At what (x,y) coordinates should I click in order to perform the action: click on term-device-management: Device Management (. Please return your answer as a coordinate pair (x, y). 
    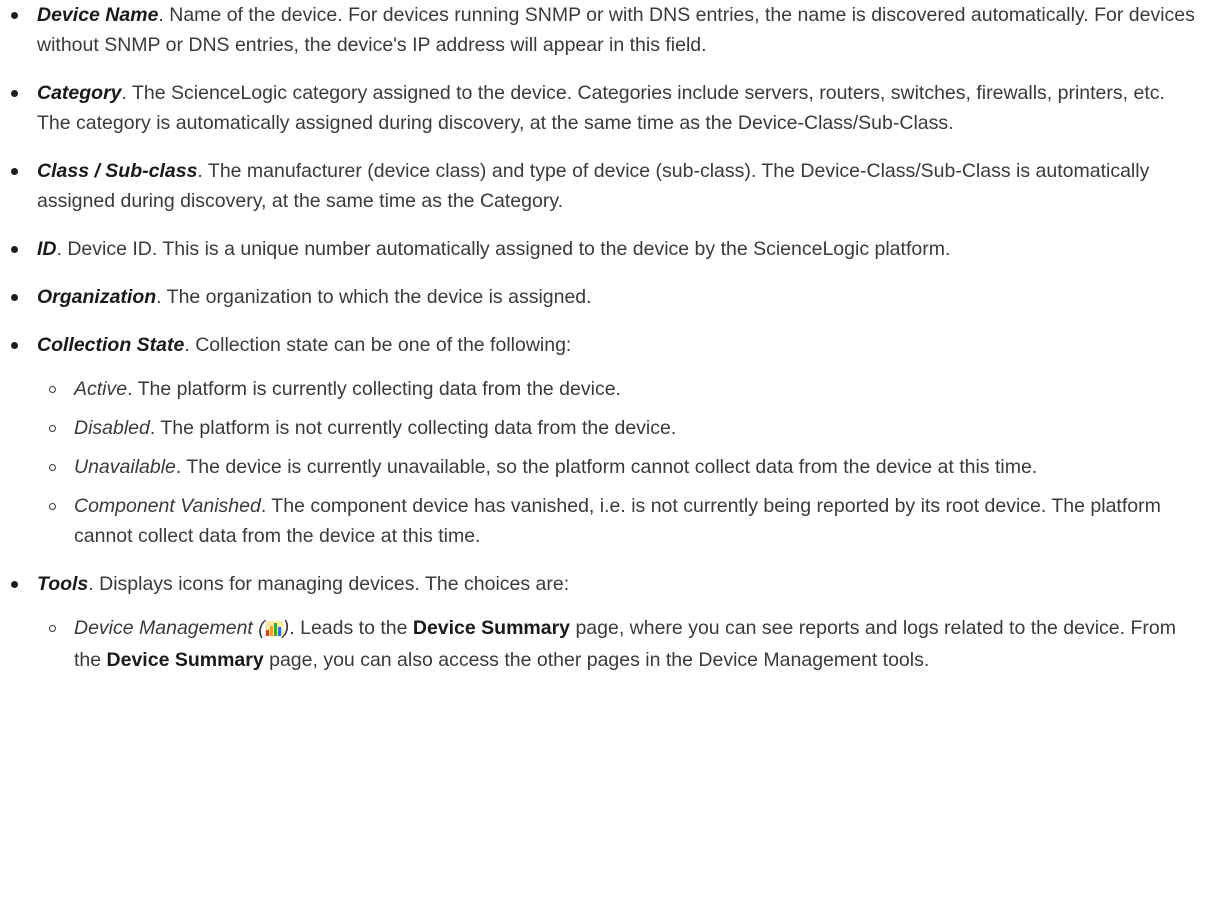
    Looking at the image, I should click on (169, 628).